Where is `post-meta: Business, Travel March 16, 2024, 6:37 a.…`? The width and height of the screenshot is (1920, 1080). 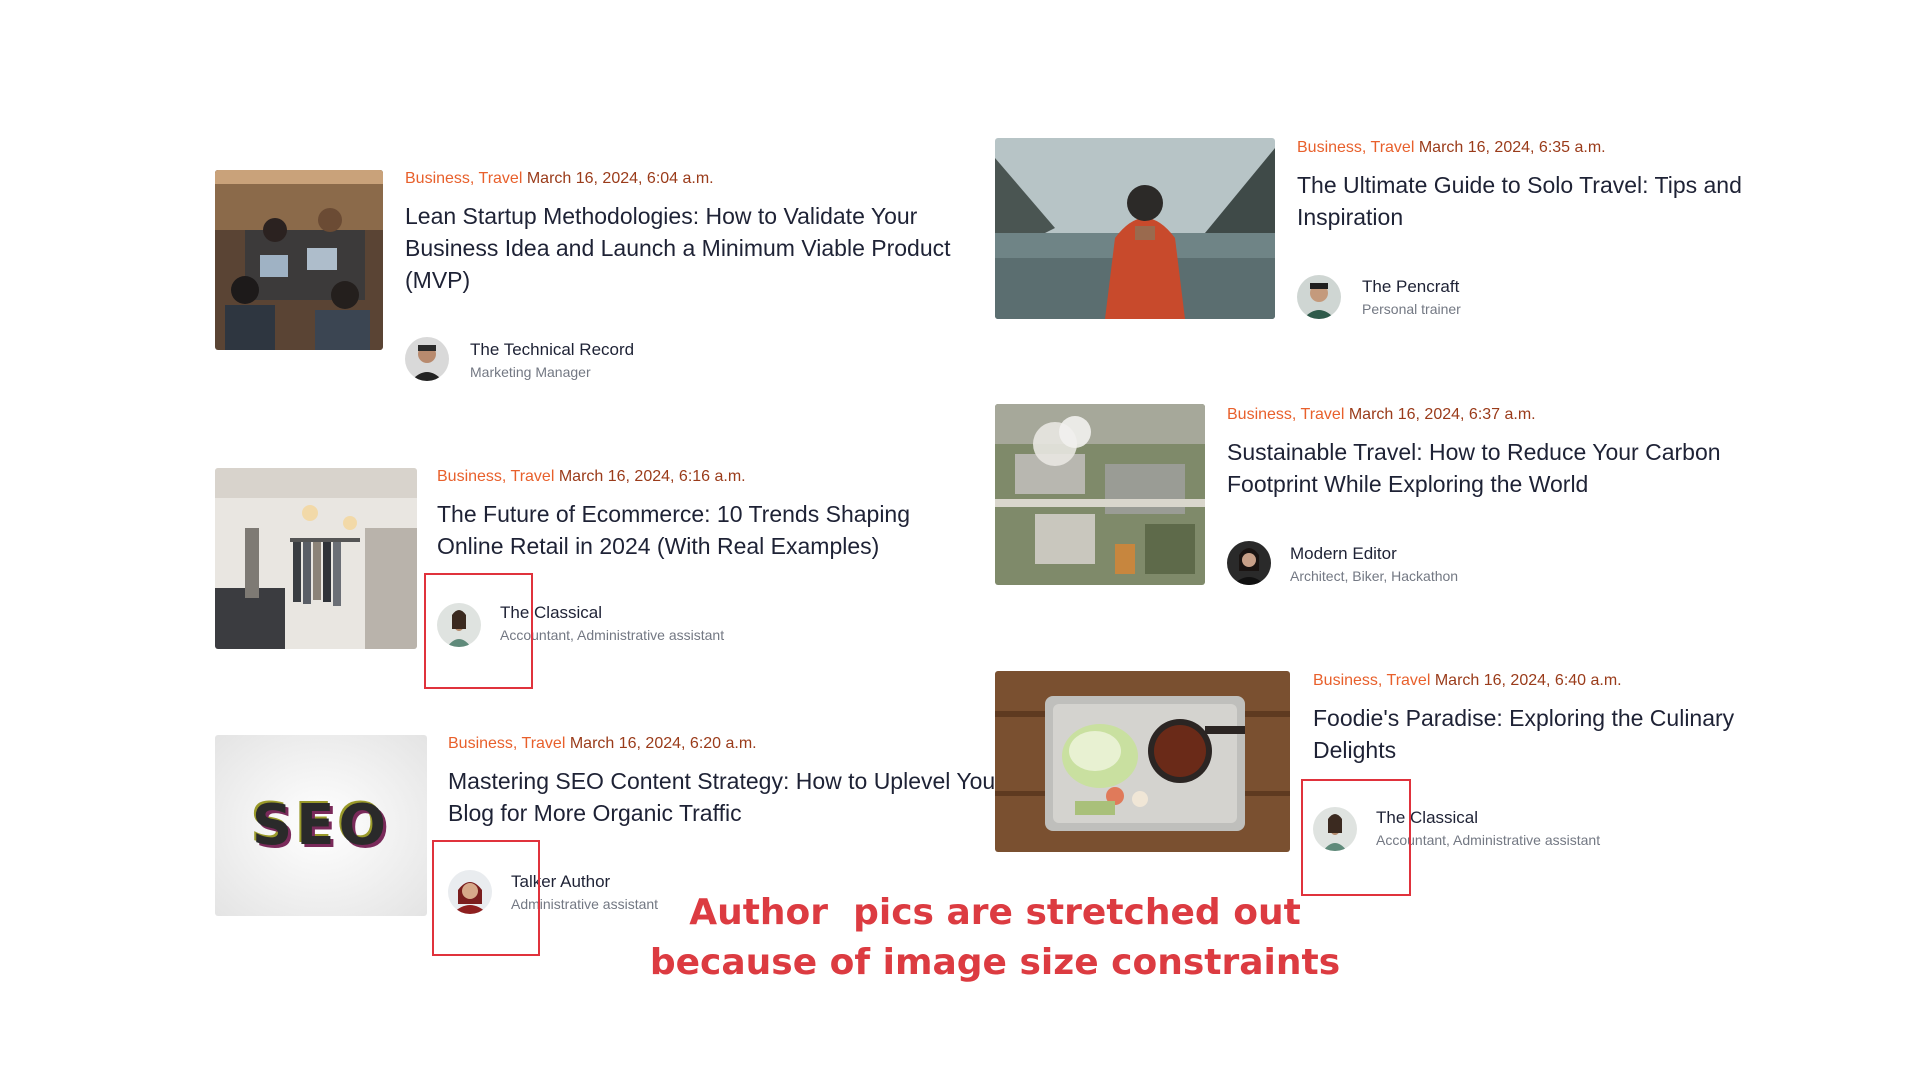
post-meta: Business, Travel March 16, 2024, 6:37 a.… is located at coordinates (1381, 415).